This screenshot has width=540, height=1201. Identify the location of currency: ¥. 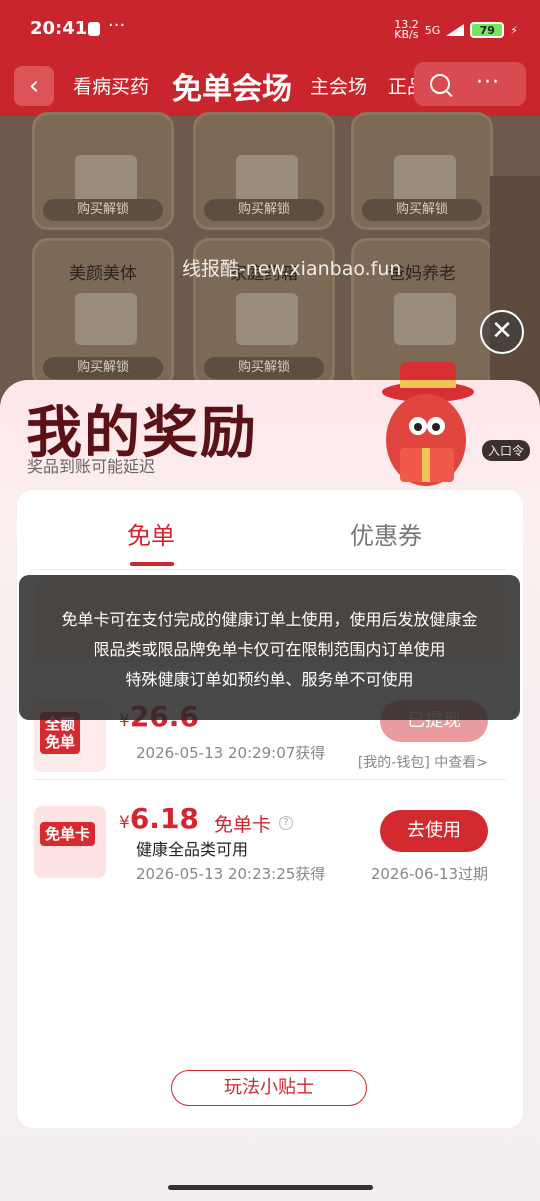
(124, 823).